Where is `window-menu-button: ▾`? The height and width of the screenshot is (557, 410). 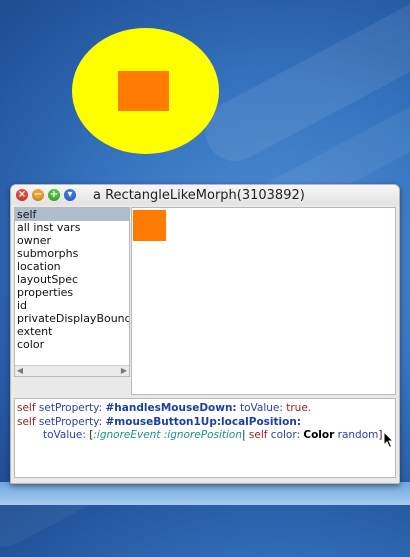 window-menu-button: ▾ is located at coordinates (70, 195).